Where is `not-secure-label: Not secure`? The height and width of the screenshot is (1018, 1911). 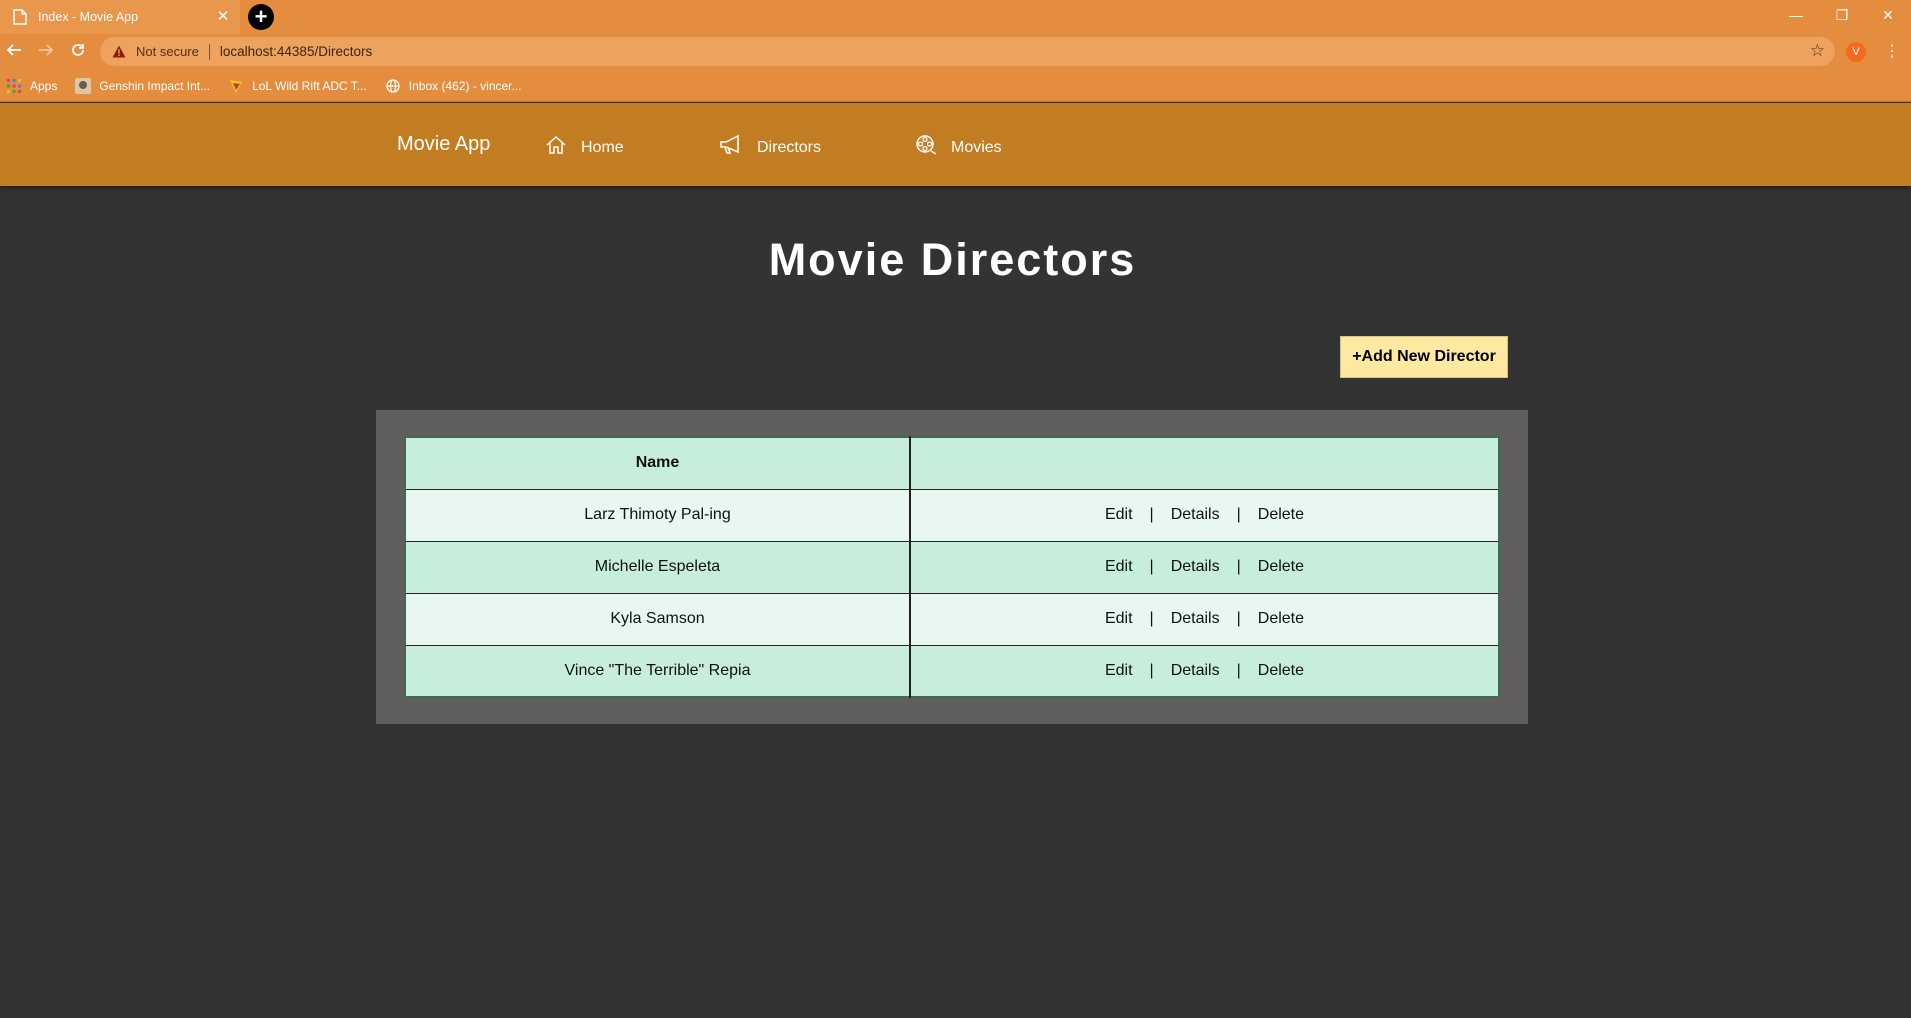
not-secure-label: Not secure is located at coordinates (167, 51).